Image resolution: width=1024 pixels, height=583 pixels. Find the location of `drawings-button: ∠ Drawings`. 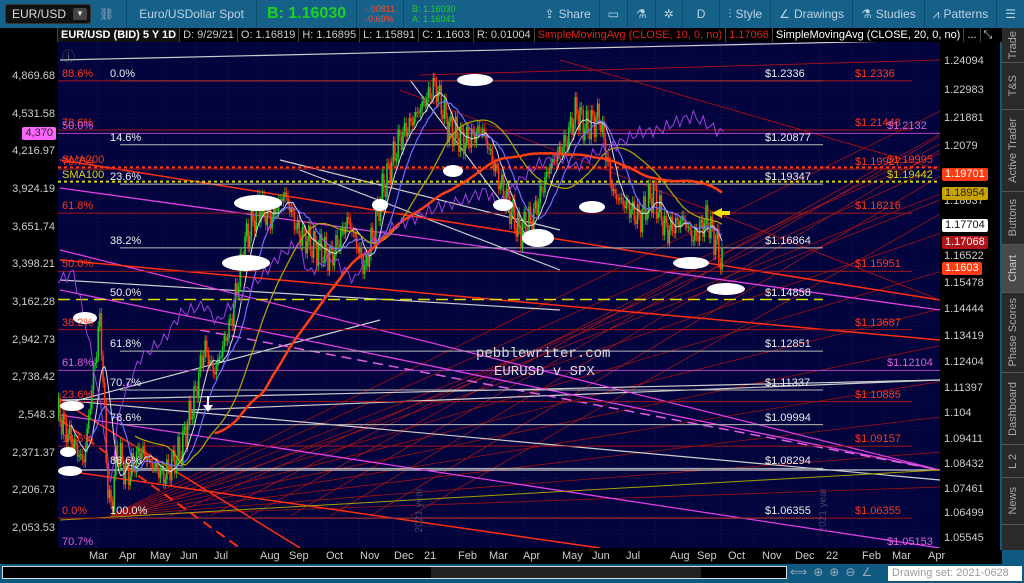

drawings-button: ∠ Drawings is located at coordinates (812, 14).